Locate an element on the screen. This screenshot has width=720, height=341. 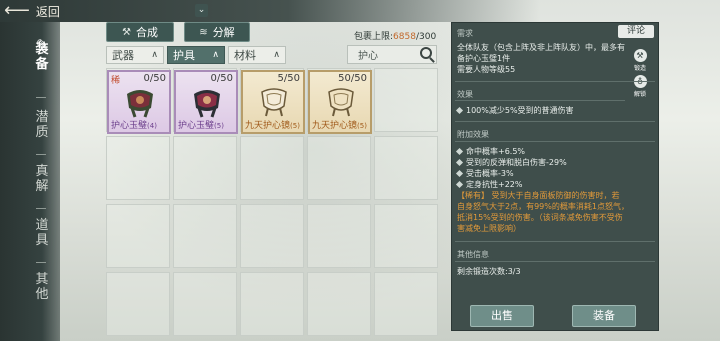
sidebar-item-equipment: 装备 is located at coordinates (42, 57).